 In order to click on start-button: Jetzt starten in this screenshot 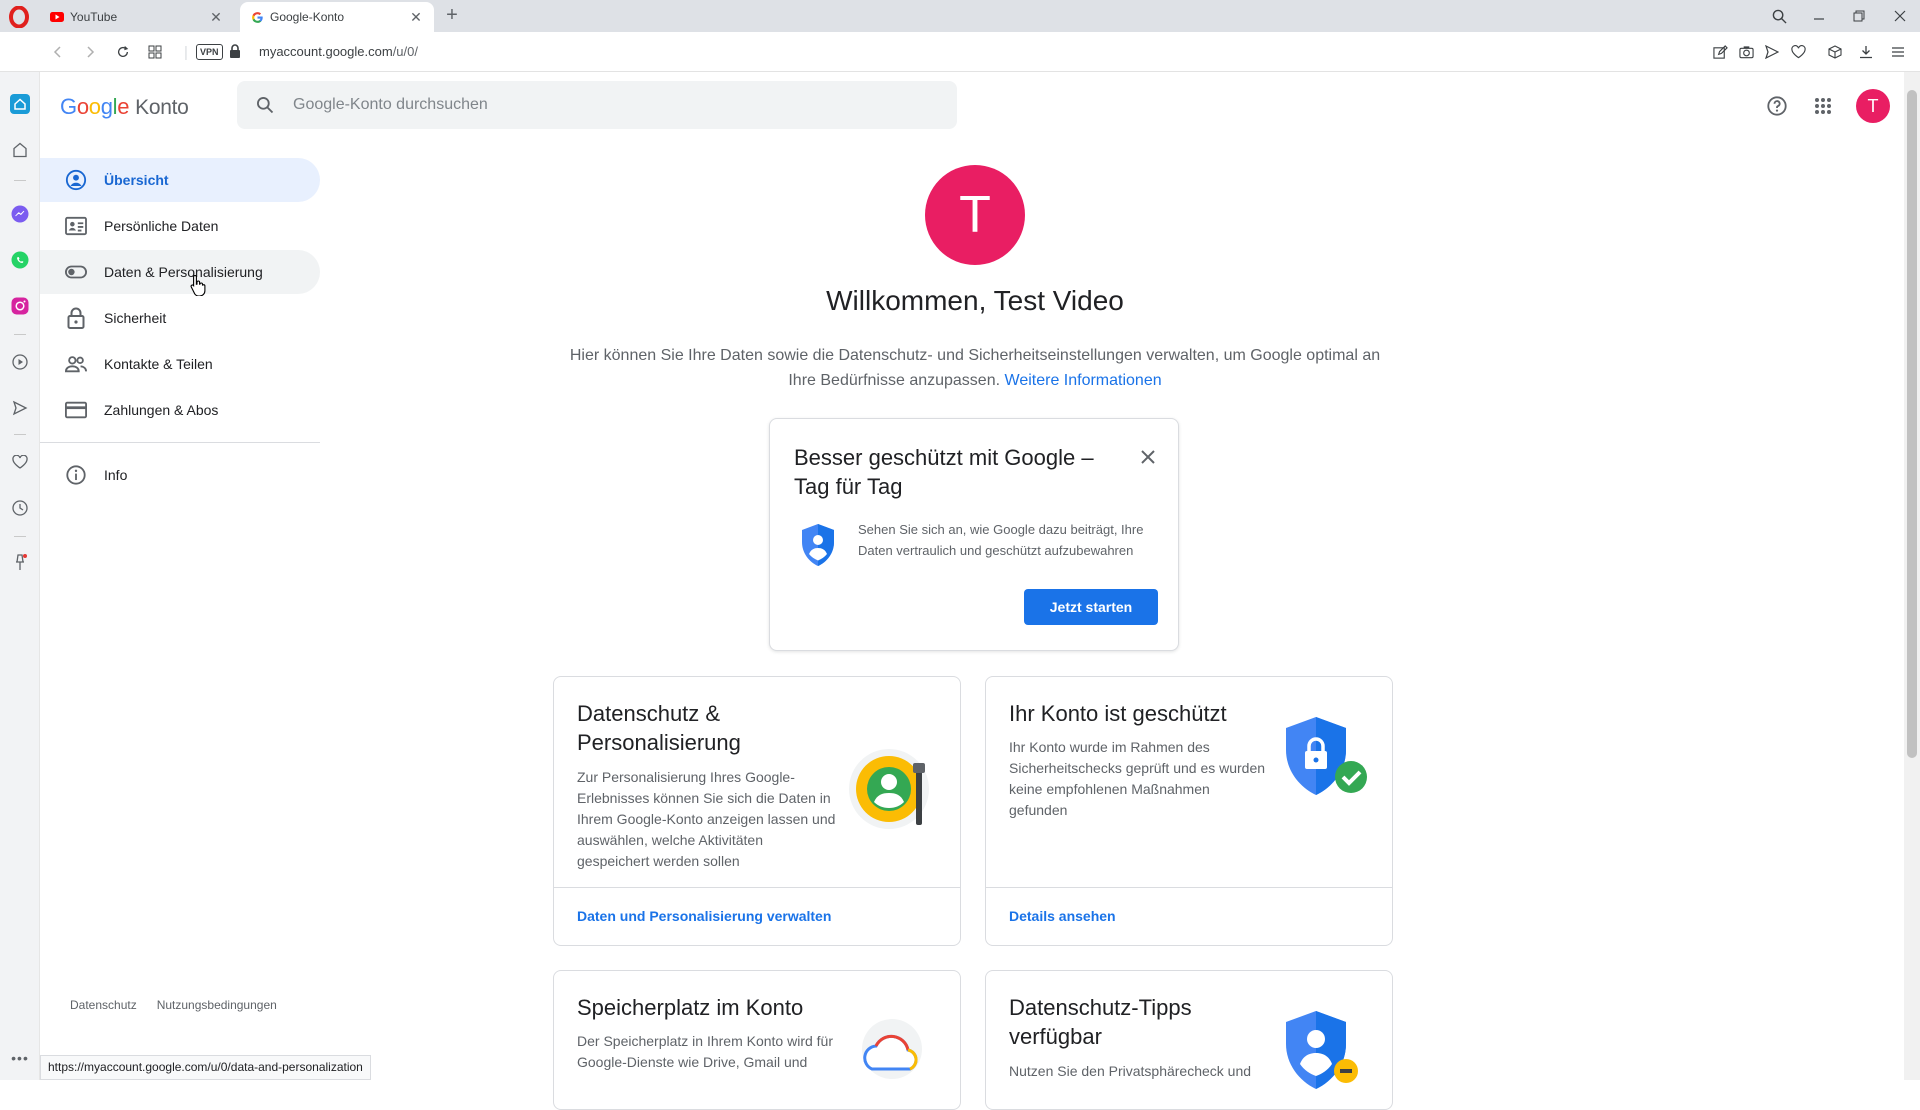, I will do `click(1091, 607)`.